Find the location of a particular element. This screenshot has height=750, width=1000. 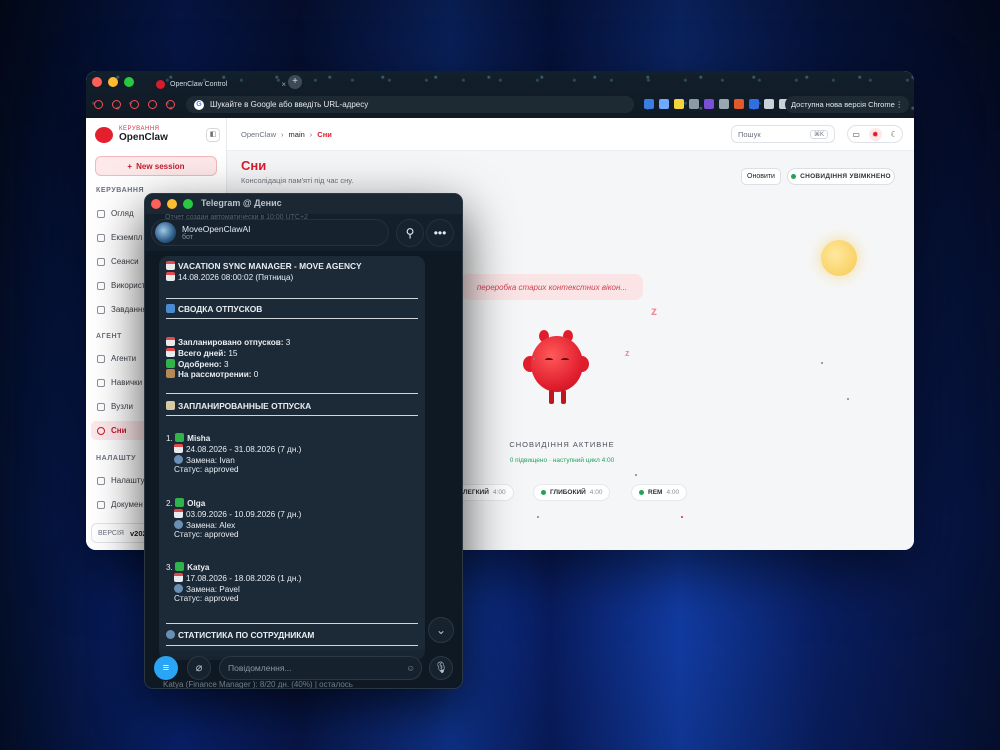

brand: КЕРУВАННЯ OpenClaw is located at coordinates (131, 134).